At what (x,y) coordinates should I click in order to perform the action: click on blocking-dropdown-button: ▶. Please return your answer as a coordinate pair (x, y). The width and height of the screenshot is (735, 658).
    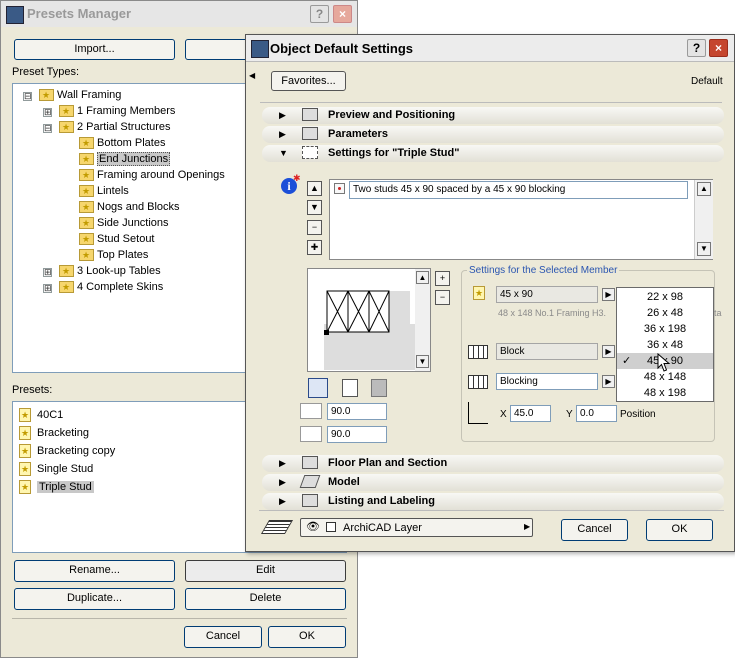
    Looking at the image, I should click on (608, 381).